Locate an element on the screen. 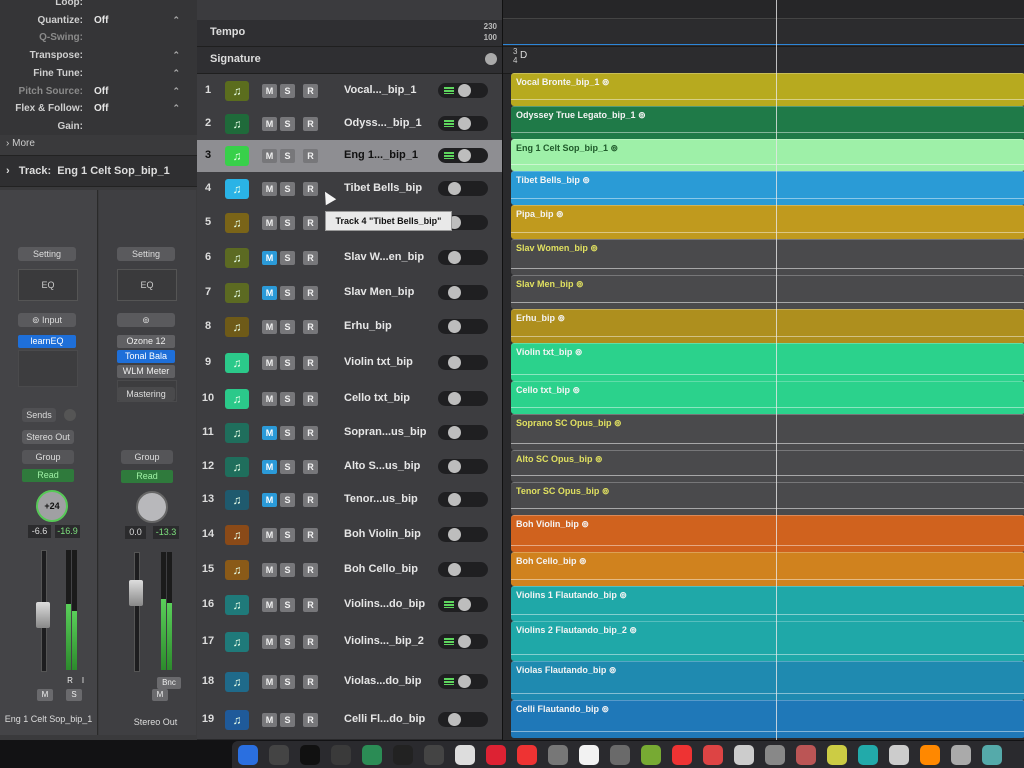  track-header-row: 6 ♫ M S R Slav W...en_bip is located at coordinates (349, 258).